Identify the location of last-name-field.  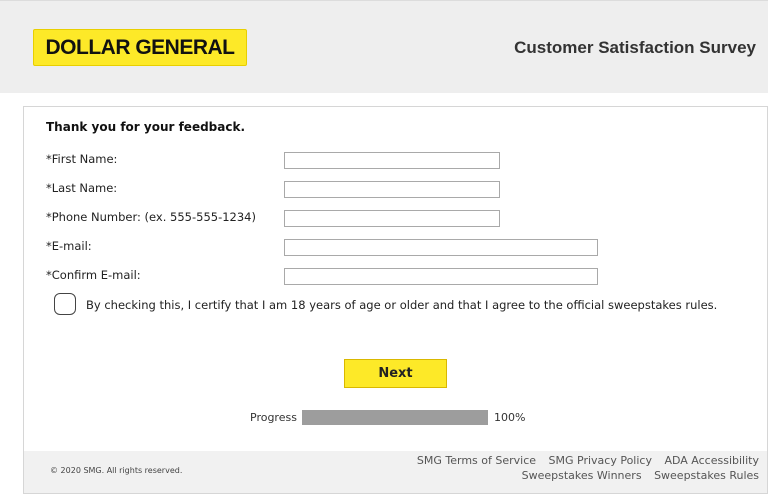
(392, 189).